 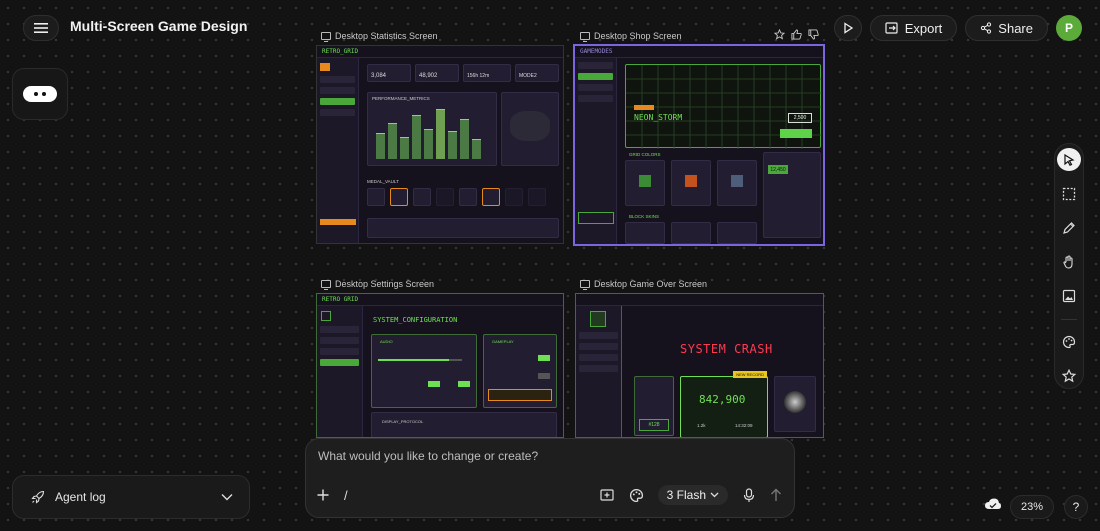 What do you see at coordinates (432, 132) in the screenshot?
I see `bars-area` at bounding box center [432, 132].